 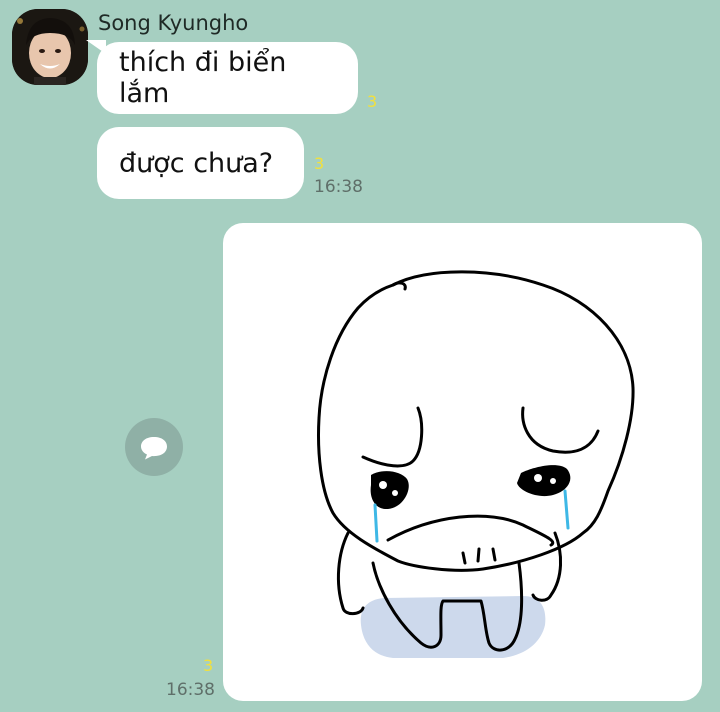 I want to click on sender-name: Song Kyungho, so click(x=173, y=23).